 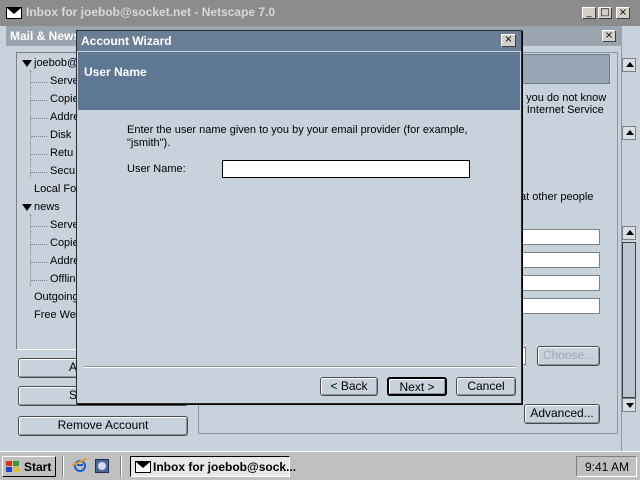 I want to click on clock: 9:41 AM, so click(x=607, y=467).